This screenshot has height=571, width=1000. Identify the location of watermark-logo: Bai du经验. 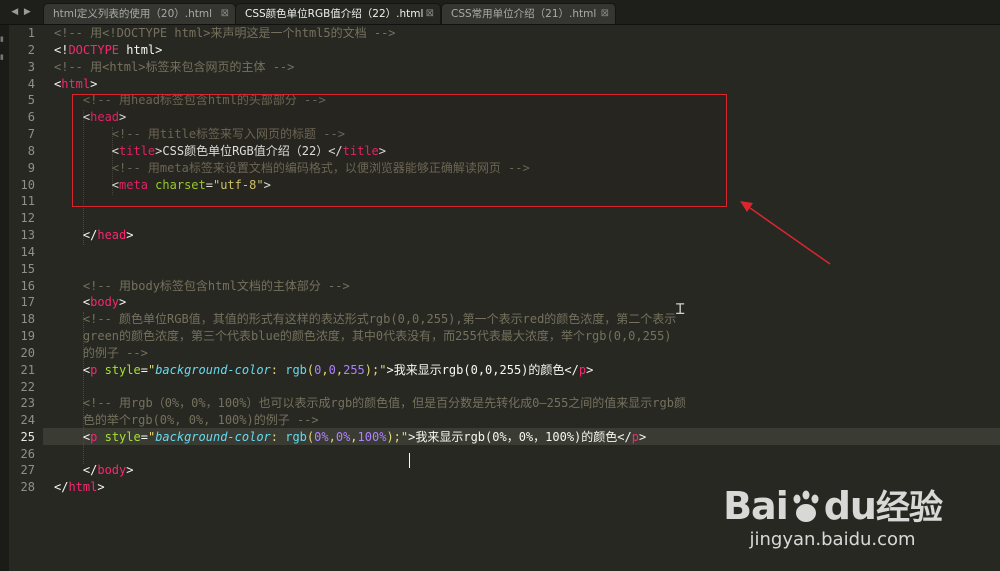
(833, 506).